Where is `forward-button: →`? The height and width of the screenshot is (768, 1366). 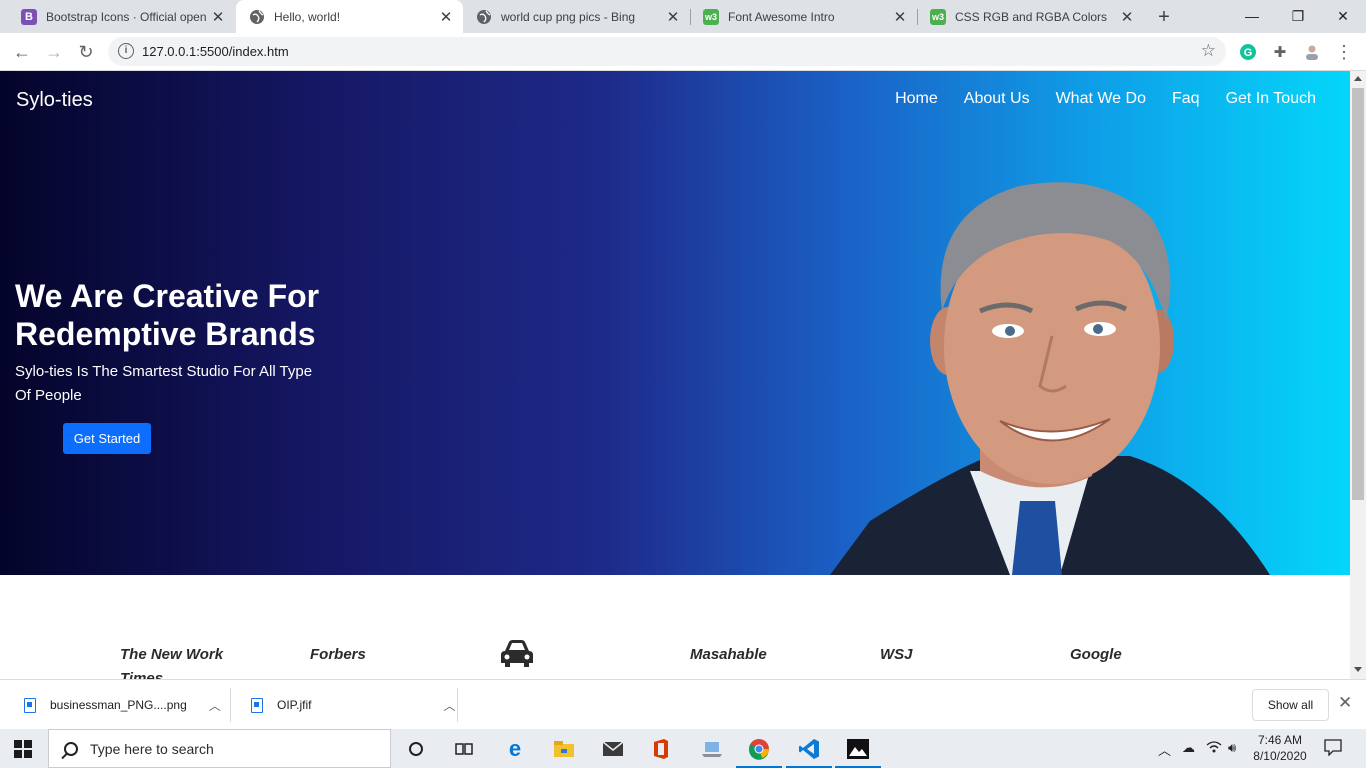
forward-button: → is located at coordinates (54, 52).